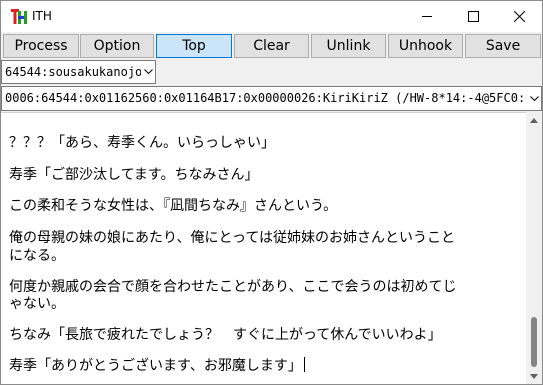 The height and width of the screenshot is (385, 543). I want to click on title-bar: ITH, so click(271, 16).